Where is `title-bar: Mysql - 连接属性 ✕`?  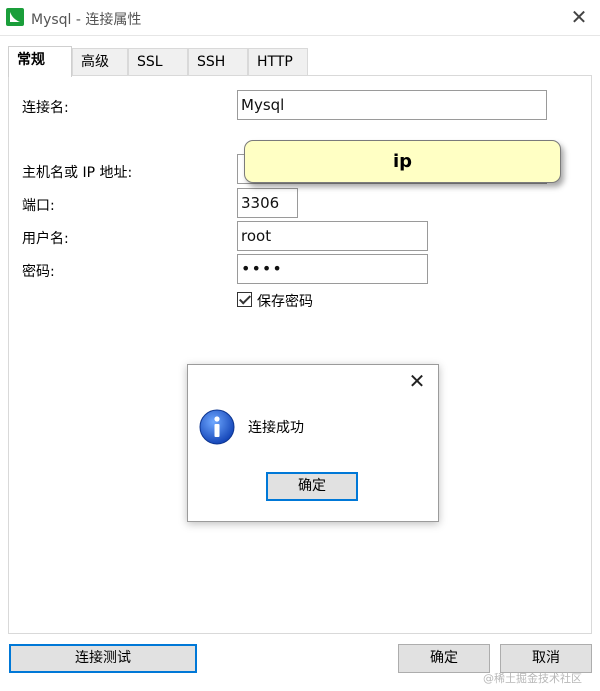
title-bar: Mysql - 连接属性 ✕ is located at coordinates (300, 18).